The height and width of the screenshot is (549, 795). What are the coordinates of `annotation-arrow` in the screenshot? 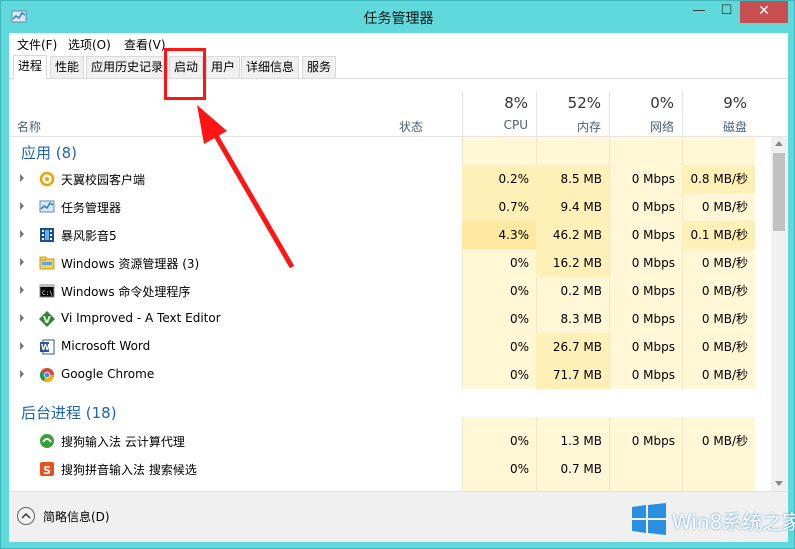 It's located at (246, 187).